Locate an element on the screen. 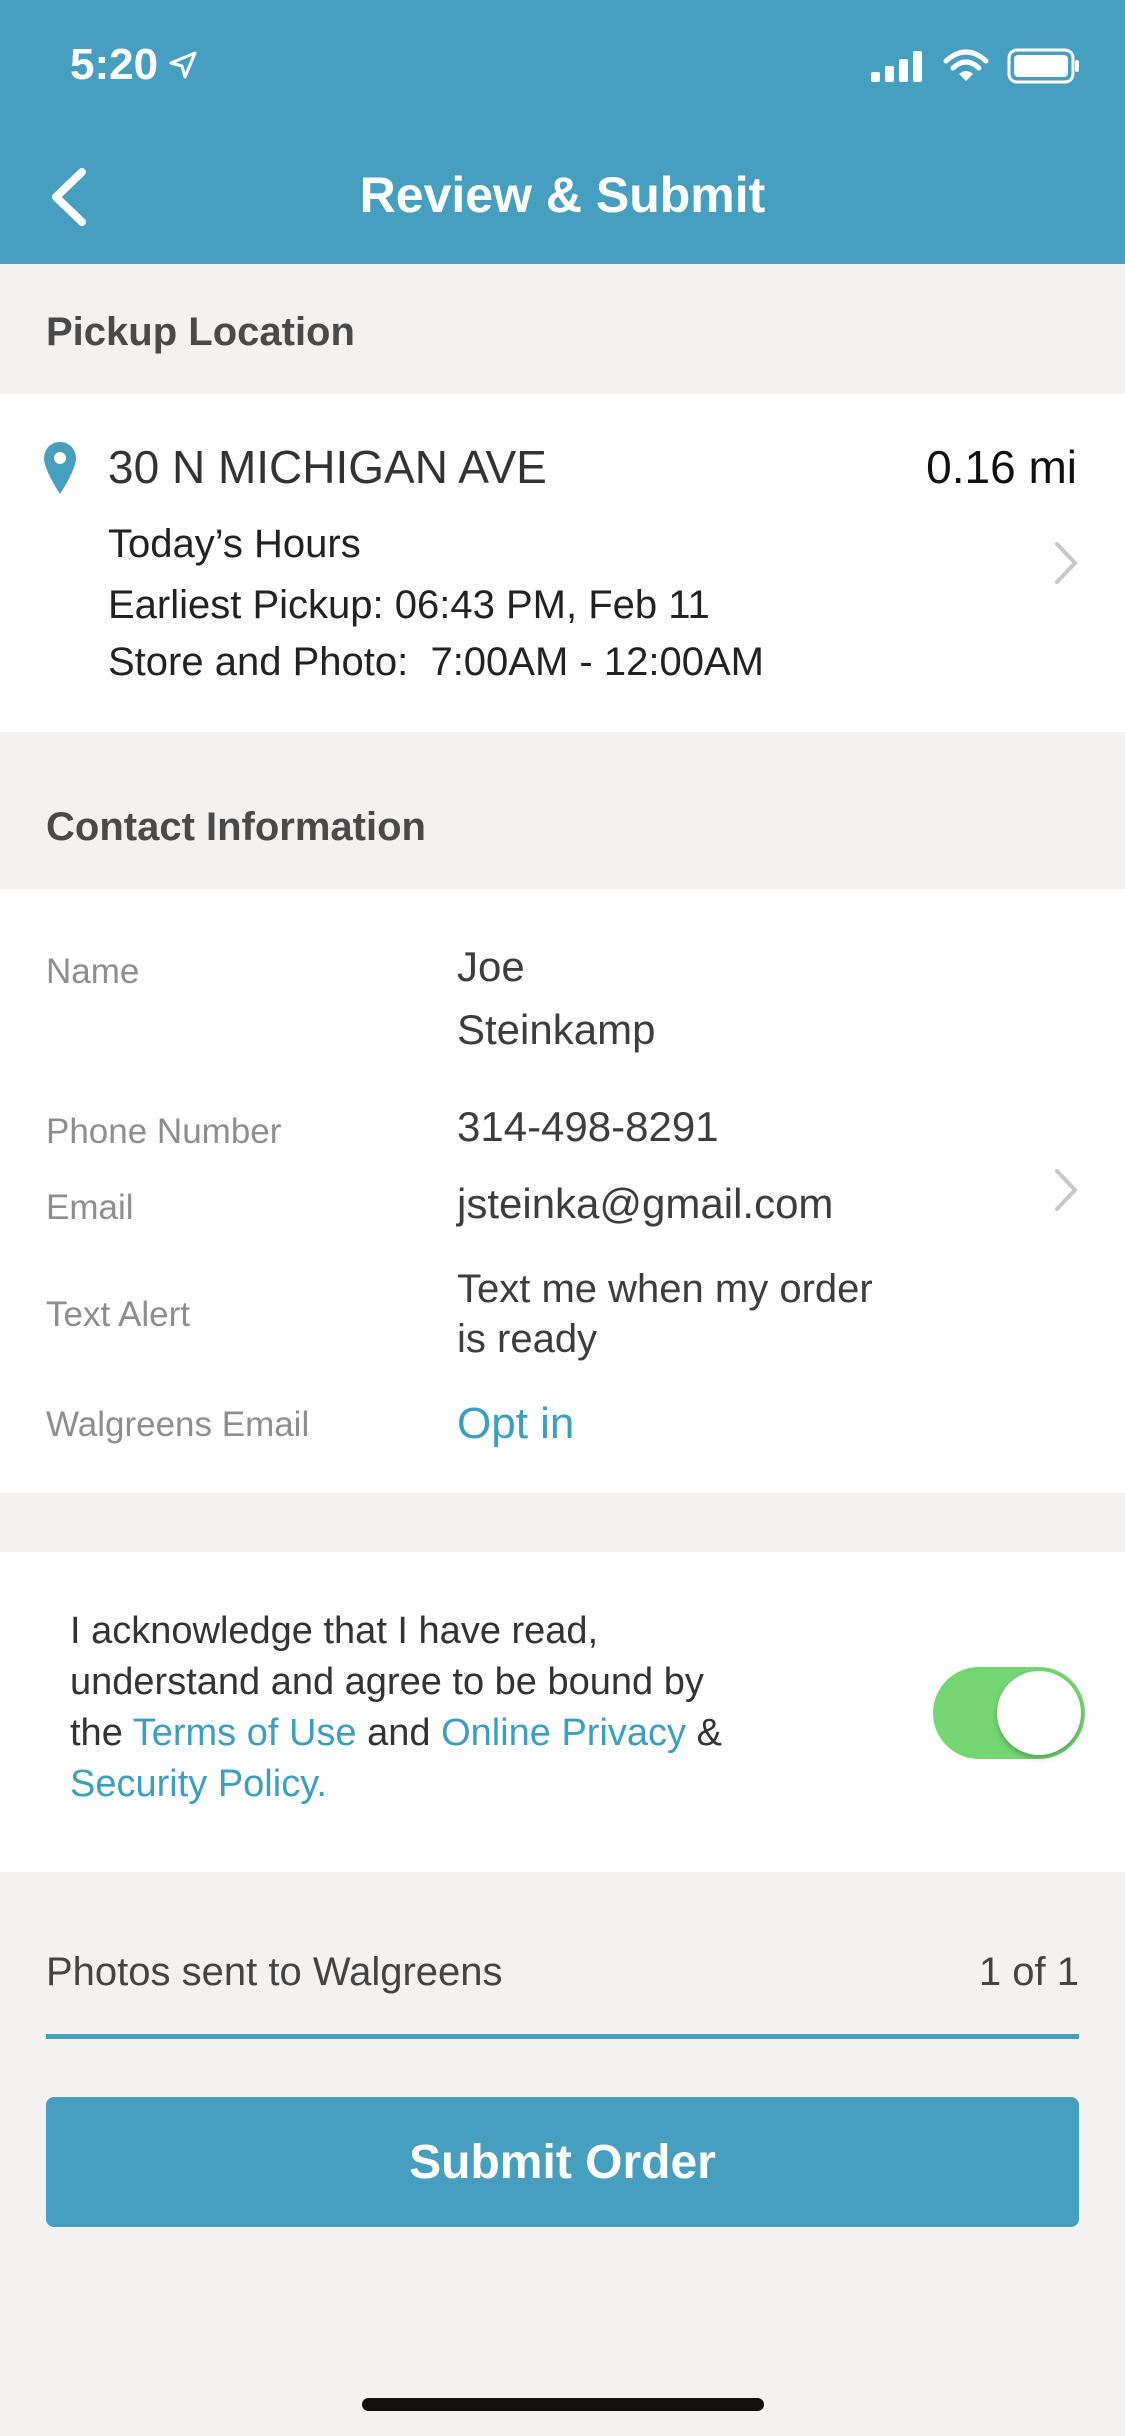 This screenshot has width=1125, height=2436. online-privacy-link: Online Privacy is located at coordinates (563, 1733).